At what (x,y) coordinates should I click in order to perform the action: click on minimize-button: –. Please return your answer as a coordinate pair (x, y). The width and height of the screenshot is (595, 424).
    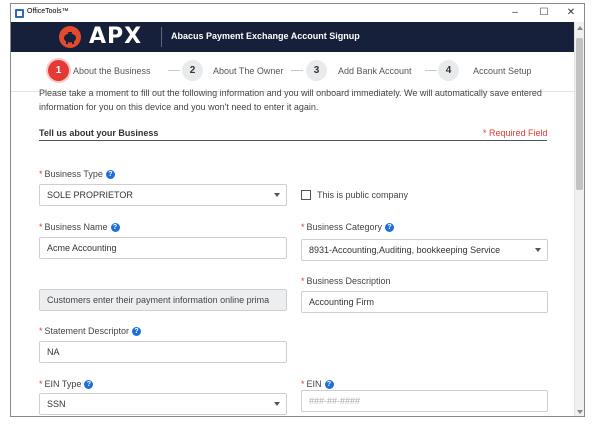
    Looking at the image, I should click on (515, 13).